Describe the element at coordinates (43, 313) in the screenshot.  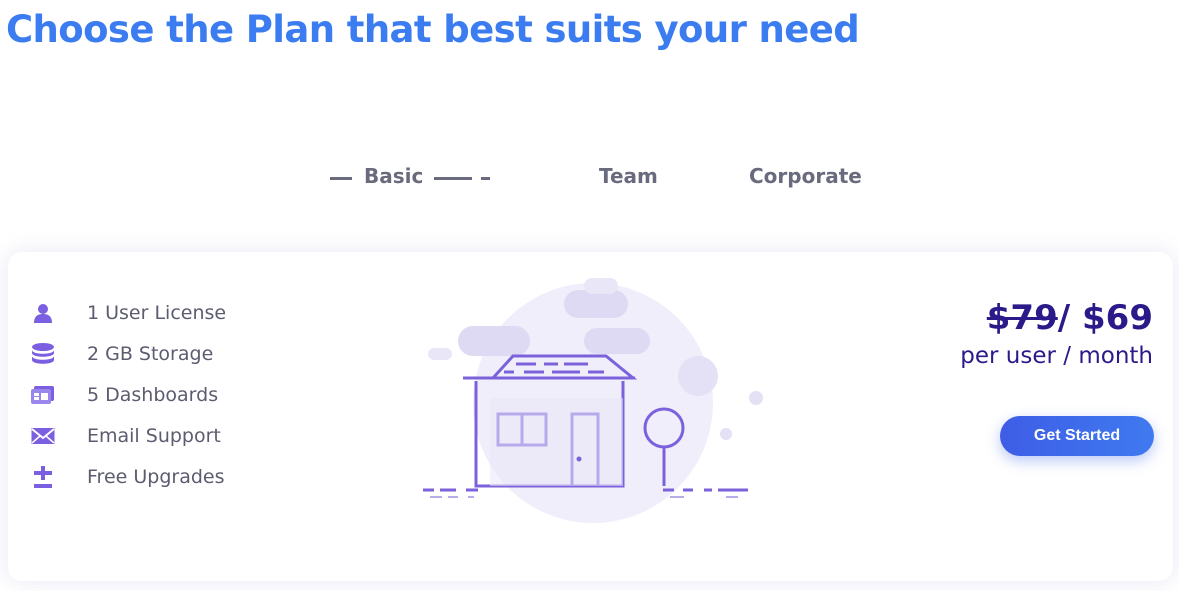
I see `user-icon` at that location.